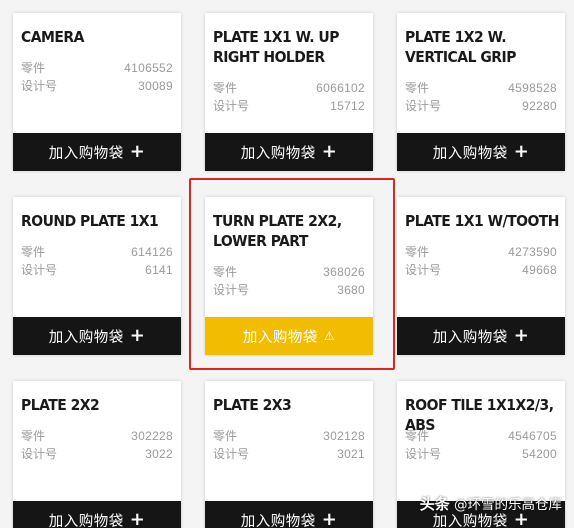  What do you see at coordinates (539, 106) in the screenshot?
I see `design-number: 92280` at bounding box center [539, 106].